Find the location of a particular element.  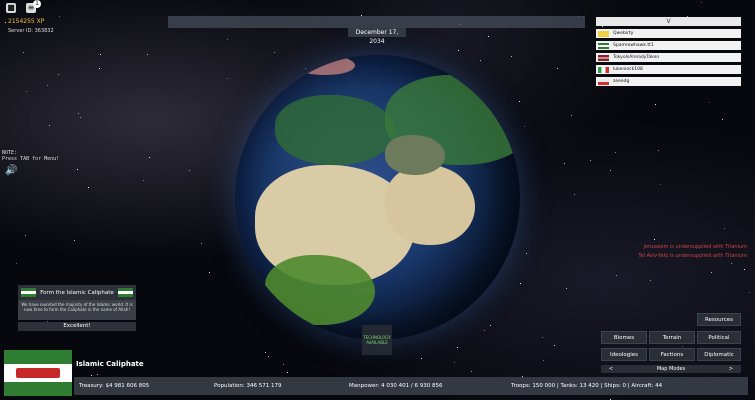

technology-available-button: TECHNOLOGY AVAILABLE is located at coordinates (377, 340).